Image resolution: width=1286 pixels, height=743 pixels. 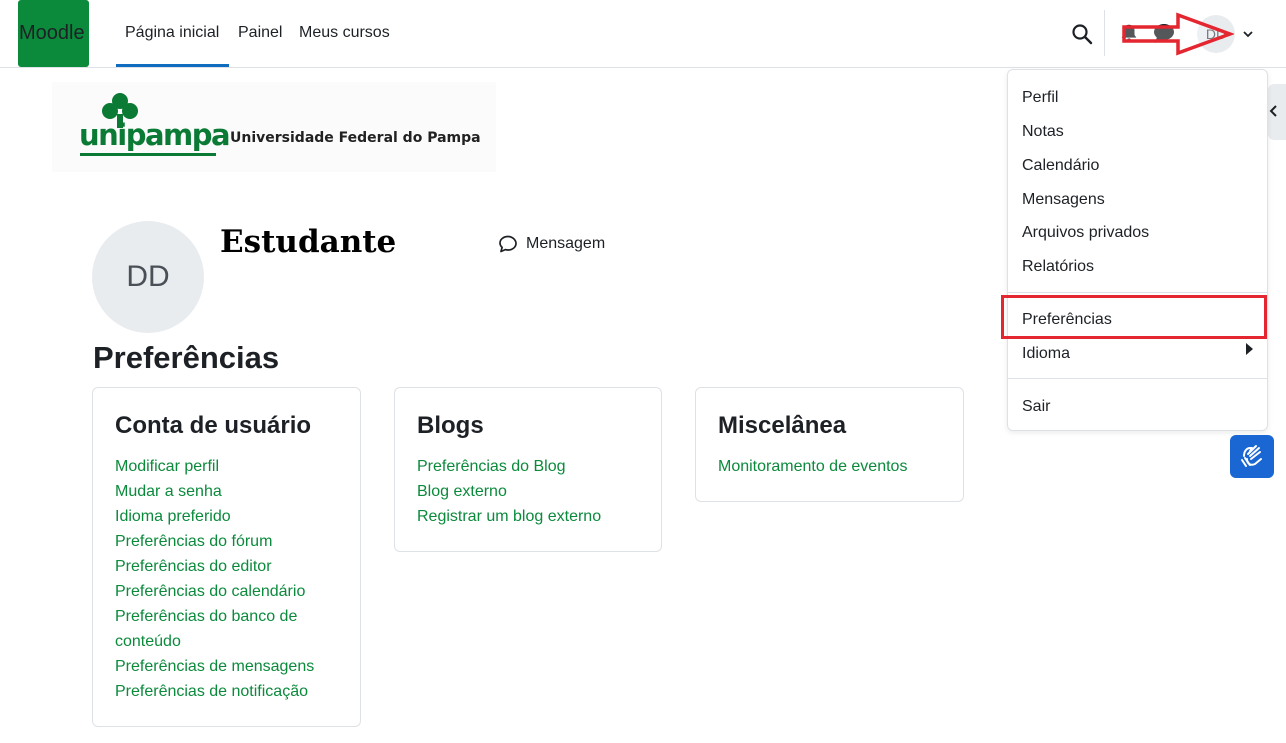 I want to click on card-title: Blogs, so click(x=450, y=425).